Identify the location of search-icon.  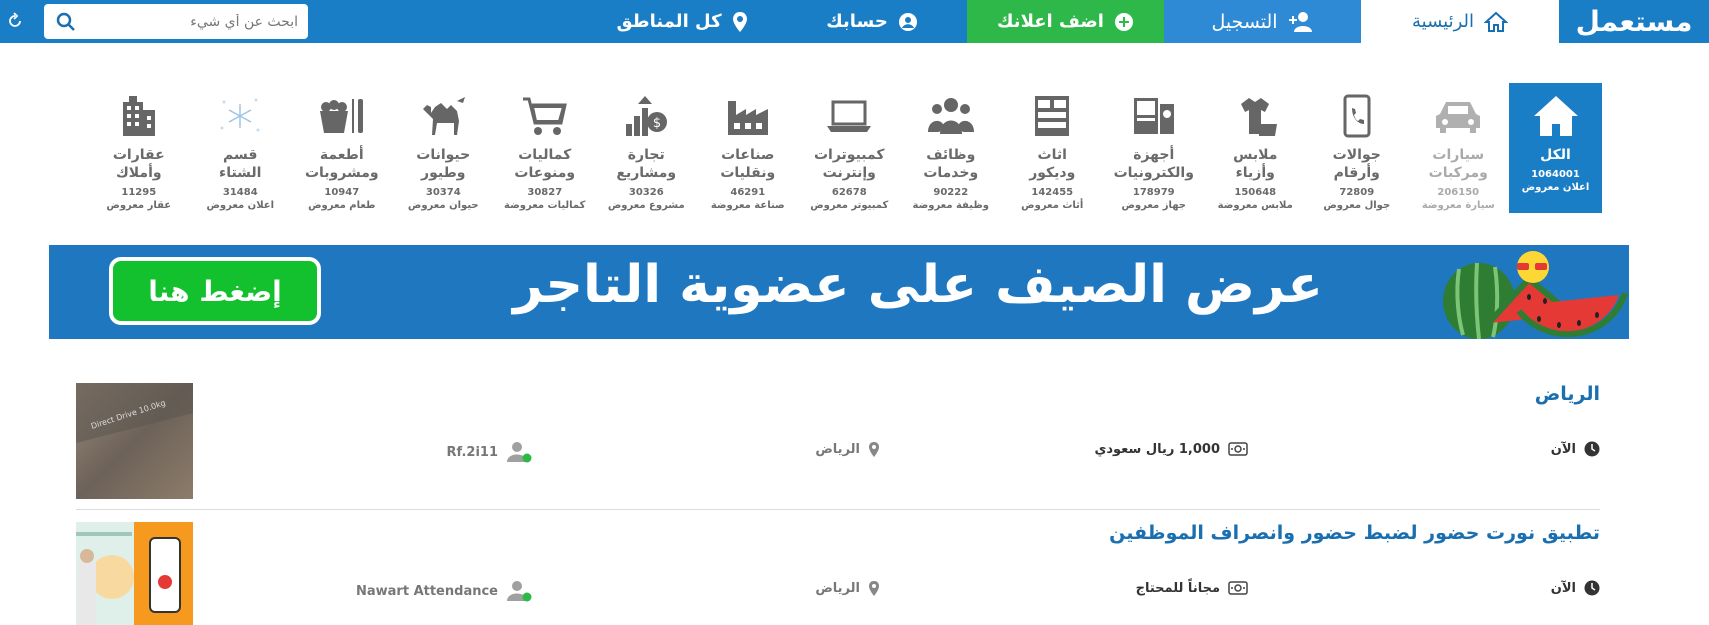
(66, 22).